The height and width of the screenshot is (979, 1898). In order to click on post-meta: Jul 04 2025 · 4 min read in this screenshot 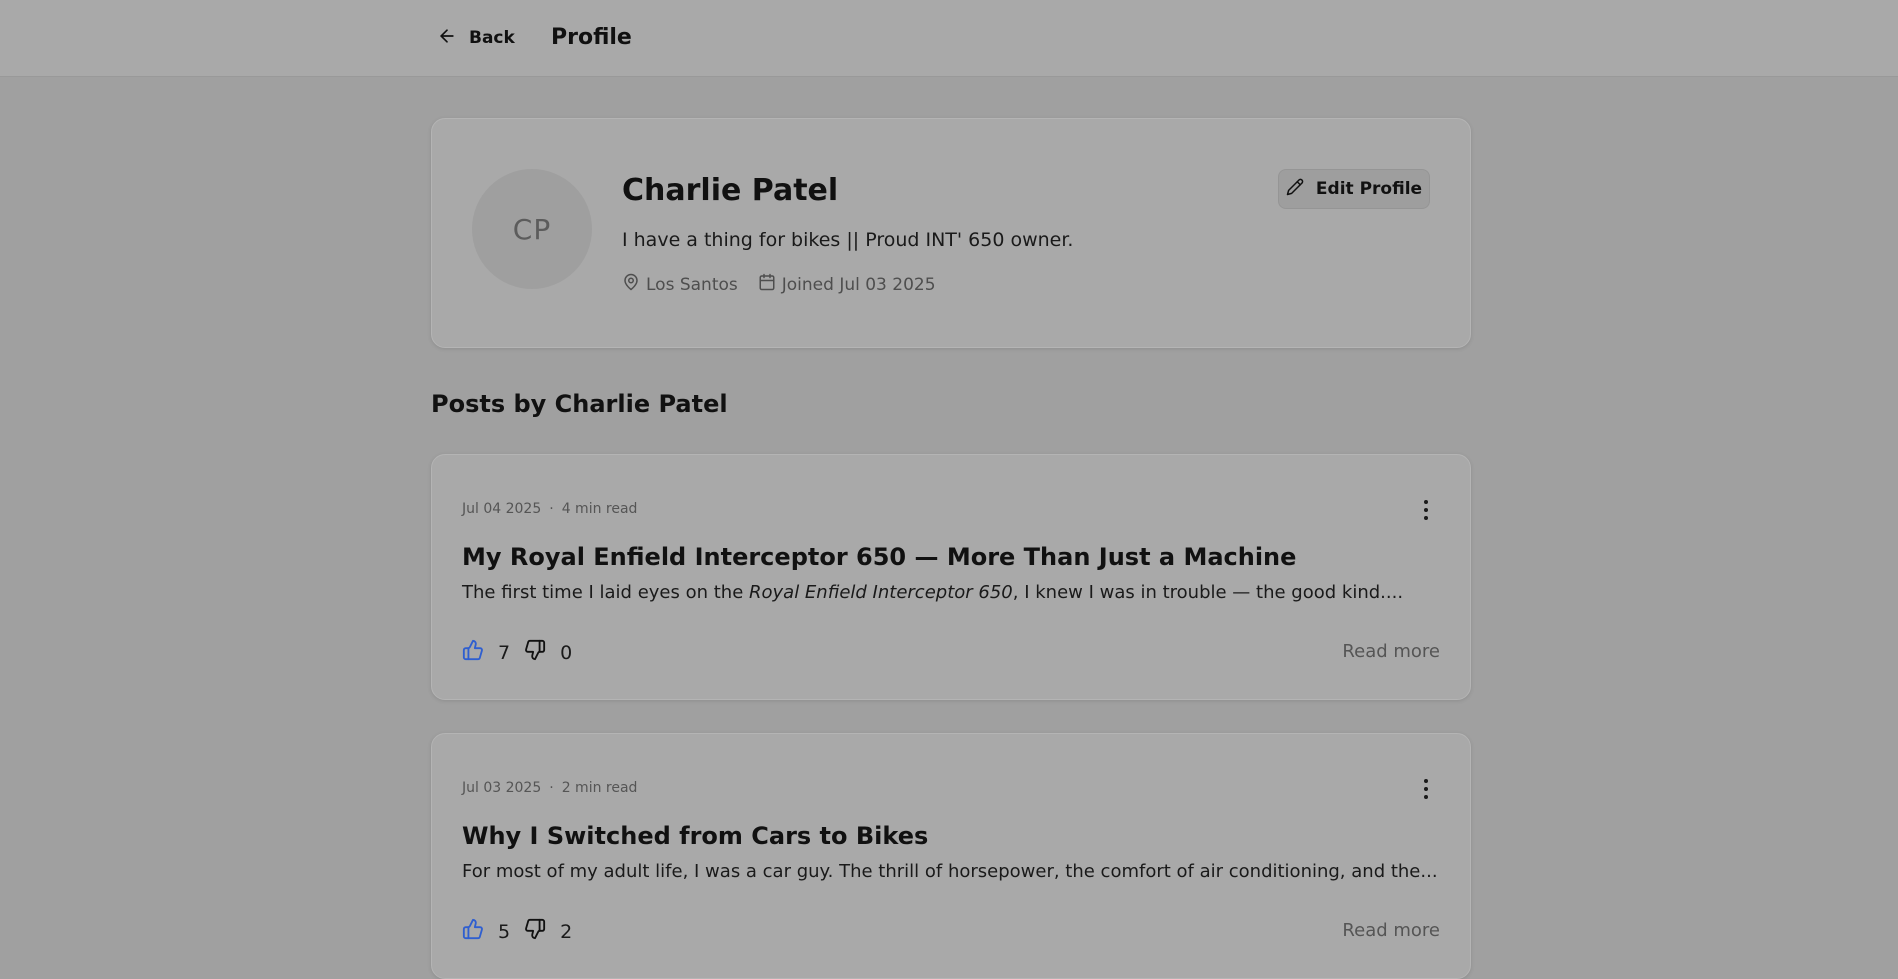, I will do `click(549, 509)`.